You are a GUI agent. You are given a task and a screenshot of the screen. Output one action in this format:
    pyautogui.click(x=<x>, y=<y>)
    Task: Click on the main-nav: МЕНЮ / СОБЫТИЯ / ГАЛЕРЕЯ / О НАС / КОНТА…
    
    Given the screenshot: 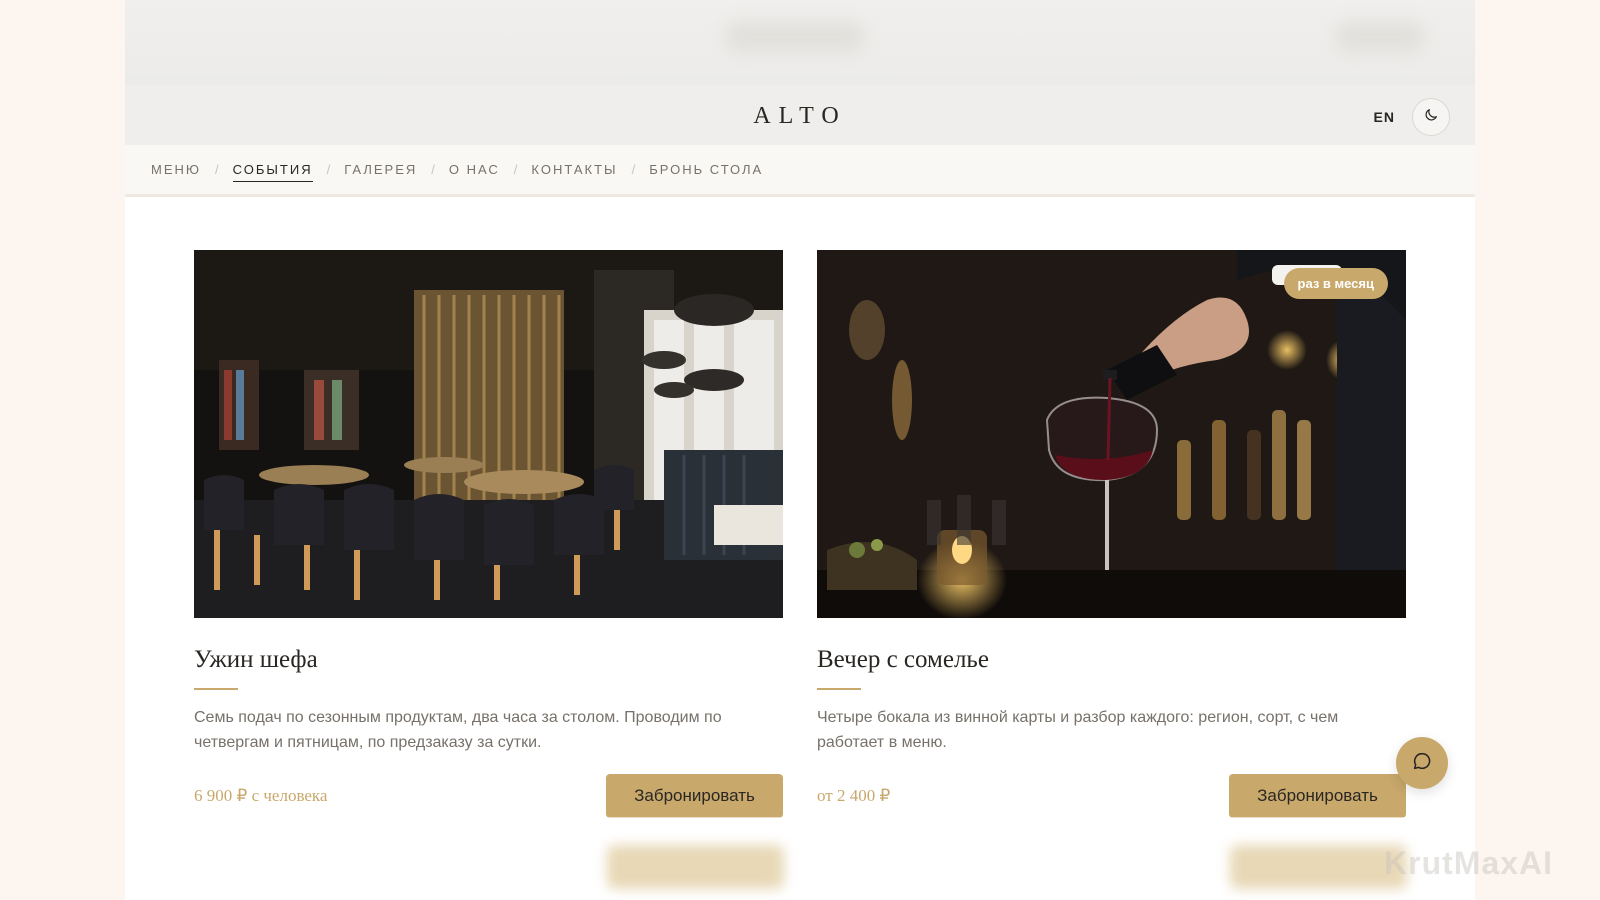 What is the action you would take?
    pyautogui.click(x=800, y=171)
    